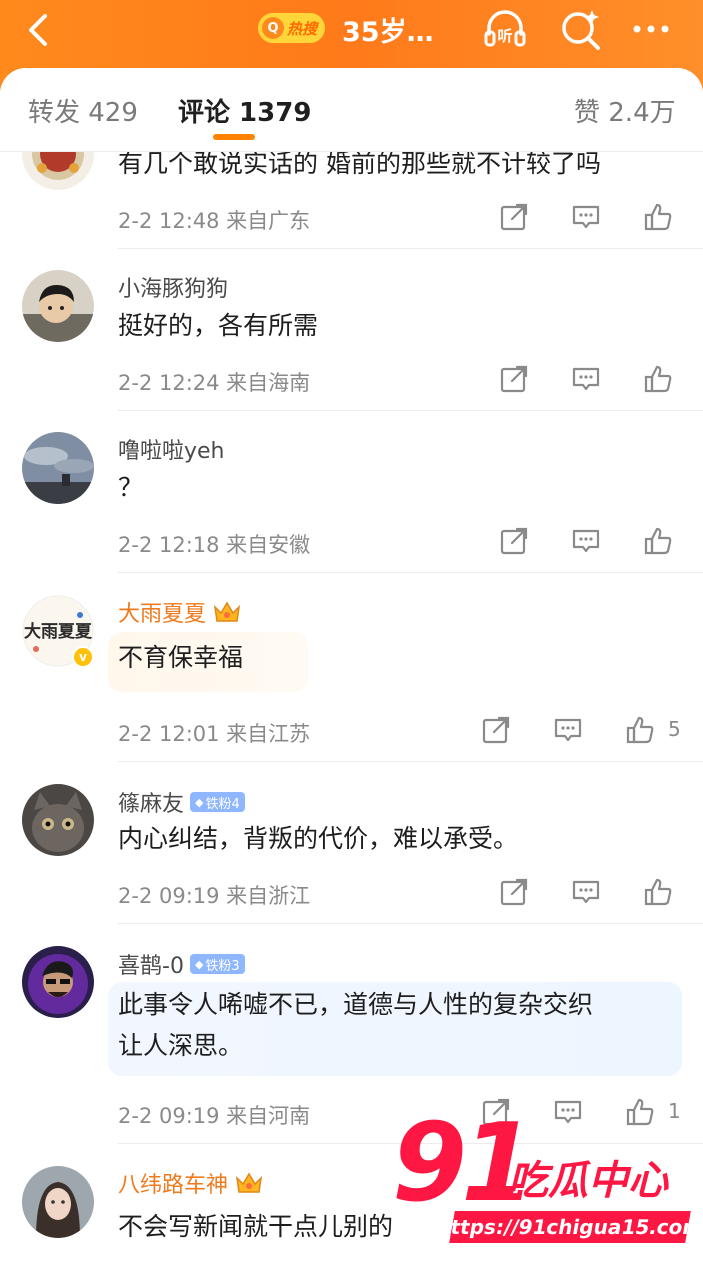  Describe the element at coordinates (173, 289) in the screenshot. I see `username-text: 小海豚狗狗` at that location.